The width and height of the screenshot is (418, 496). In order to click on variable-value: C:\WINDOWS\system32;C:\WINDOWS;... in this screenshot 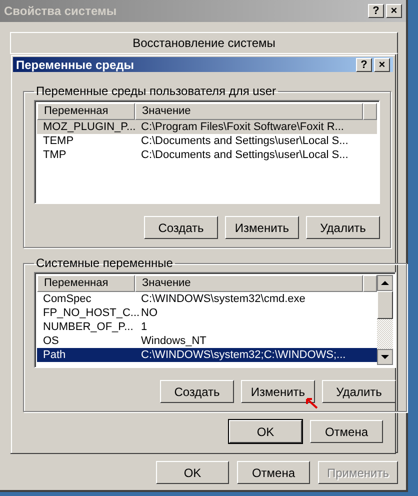, I will do `click(243, 355)`.